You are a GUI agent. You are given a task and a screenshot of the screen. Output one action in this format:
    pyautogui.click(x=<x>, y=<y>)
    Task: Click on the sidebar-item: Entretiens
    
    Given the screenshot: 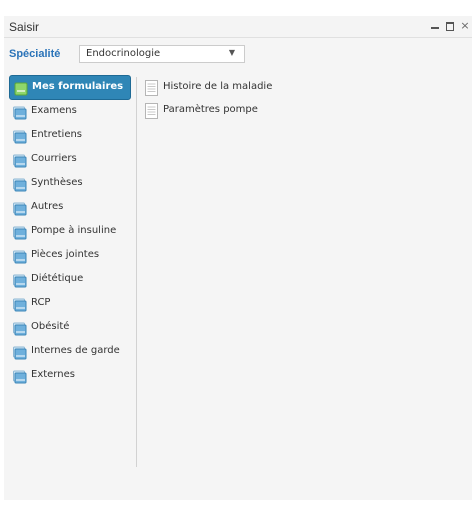 What is the action you would take?
    pyautogui.click(x=70, y=136)
    